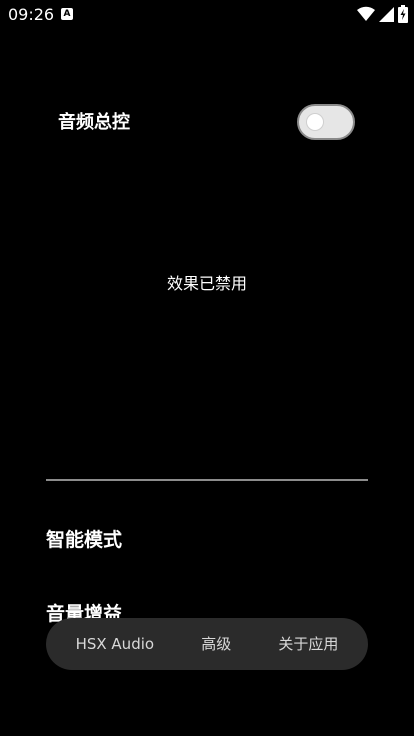  What do you see at coordinates (403, 14) in the screenshot?
I see `battery-icon` at bounding box center [403, 14].